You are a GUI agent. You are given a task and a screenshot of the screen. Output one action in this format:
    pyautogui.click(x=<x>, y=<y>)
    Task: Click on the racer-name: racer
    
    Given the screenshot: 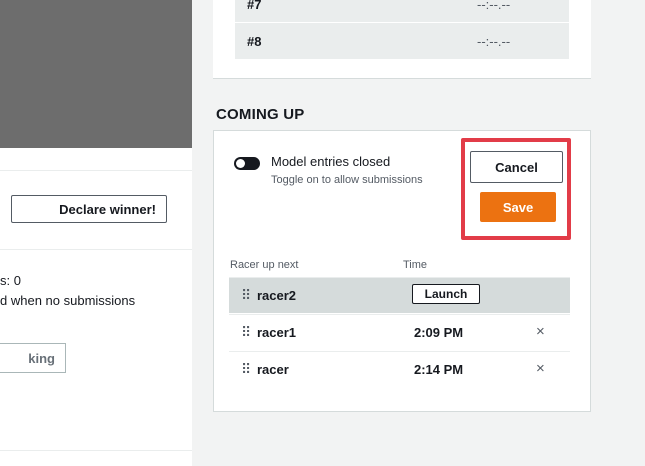 What is the action you would take?
    pyautogui.click(x=273, y=369)
    